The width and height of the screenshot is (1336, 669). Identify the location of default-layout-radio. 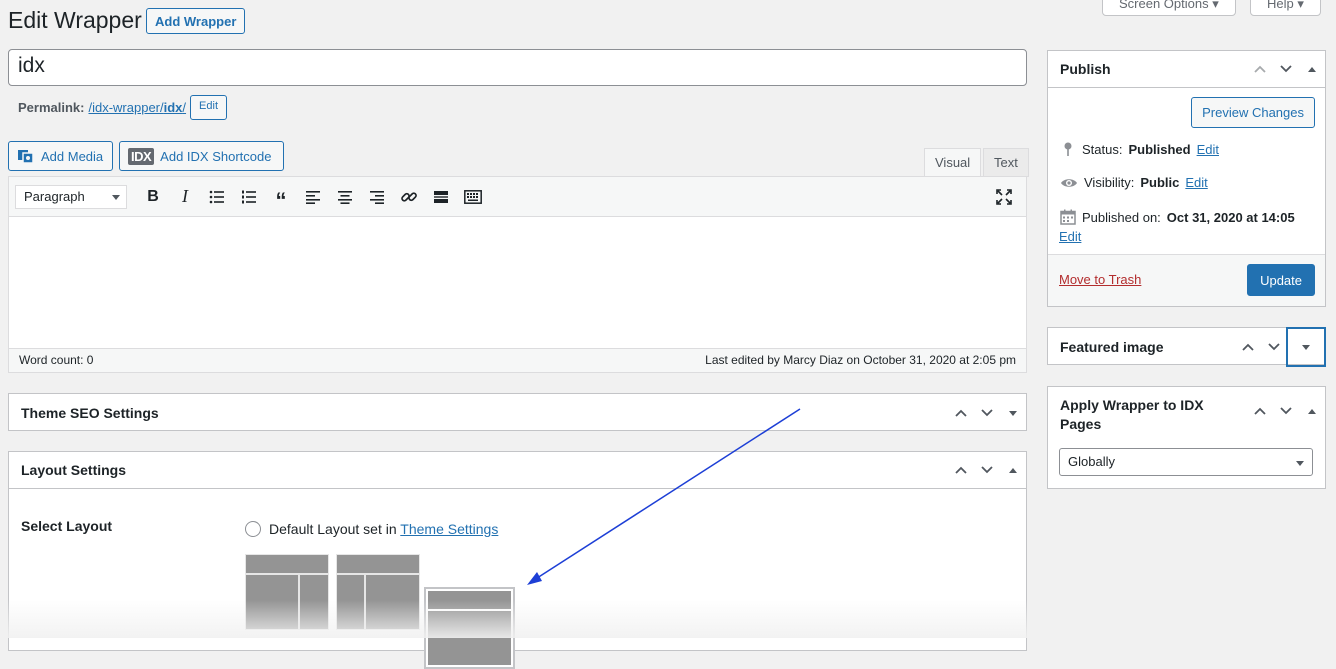
(253, 529).